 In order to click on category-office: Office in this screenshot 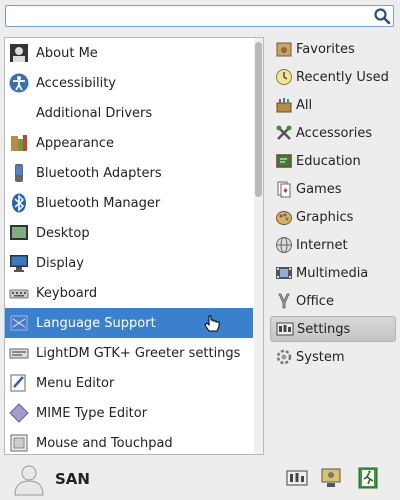, I will do `click(333, 301)`.